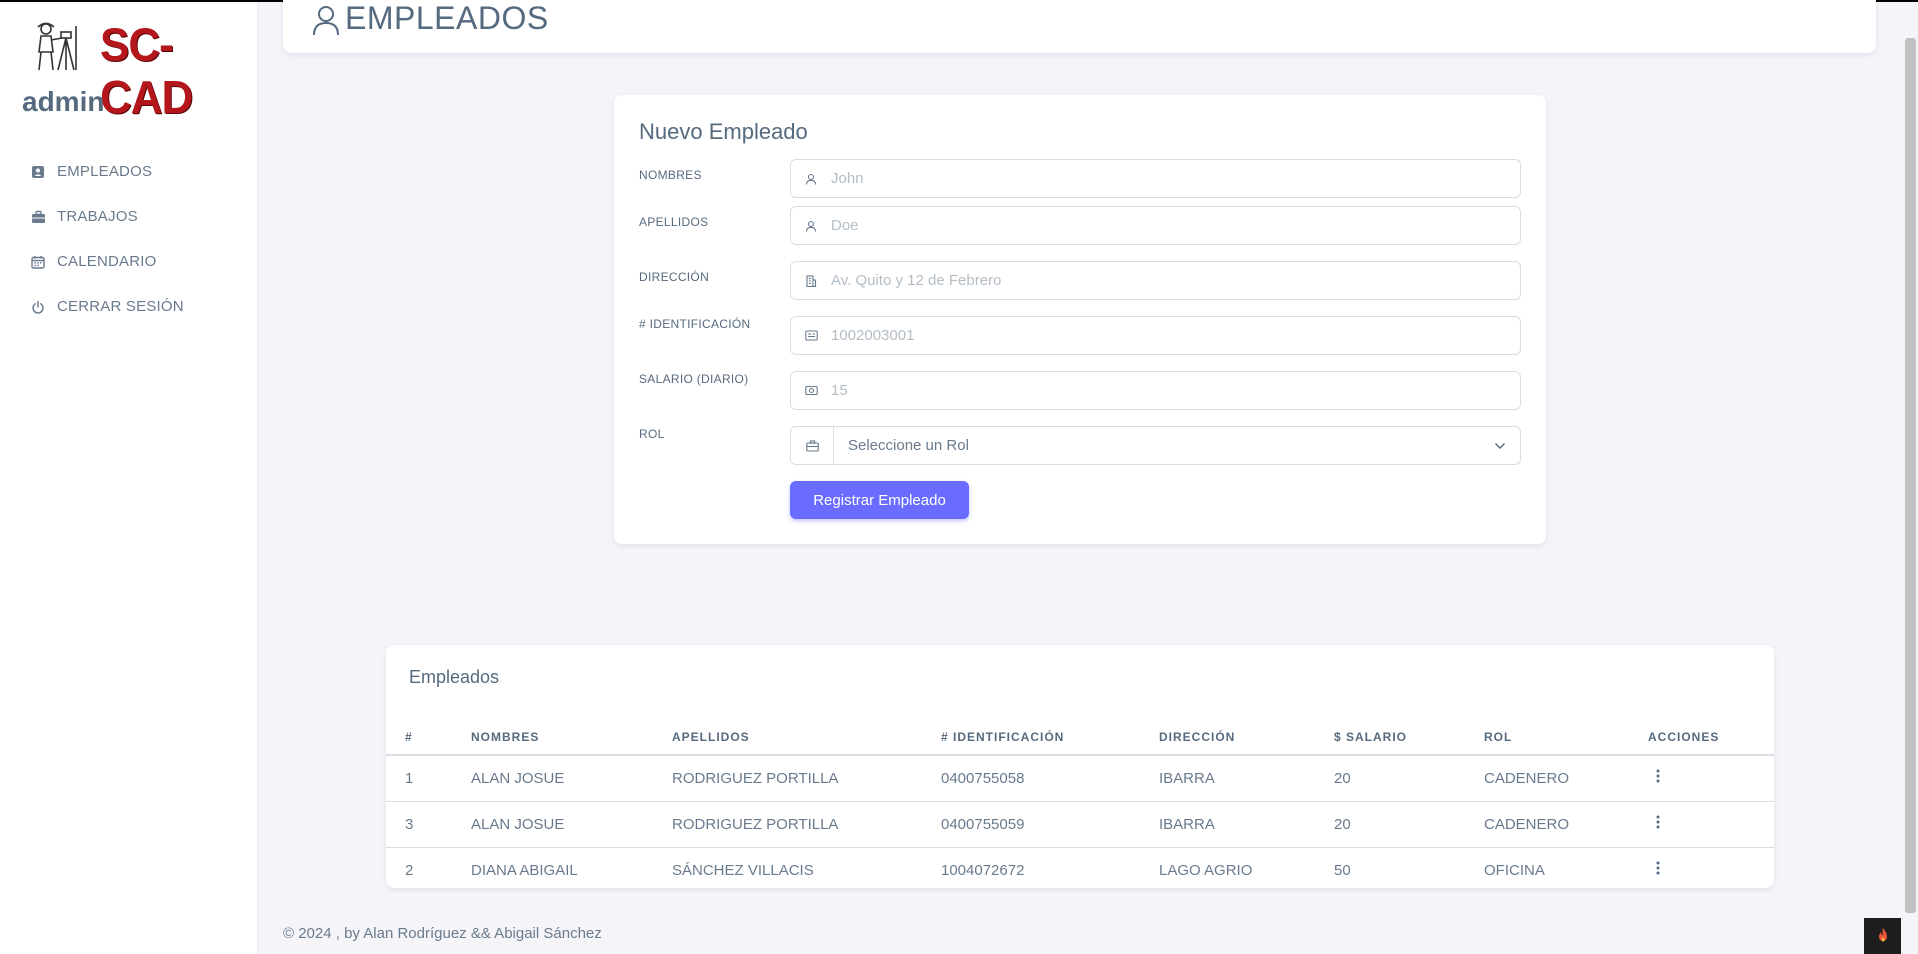 Image resolution: width=1918 pixels, height=954 pixels. I want to click on identificacion-input, so click(1175, 335).